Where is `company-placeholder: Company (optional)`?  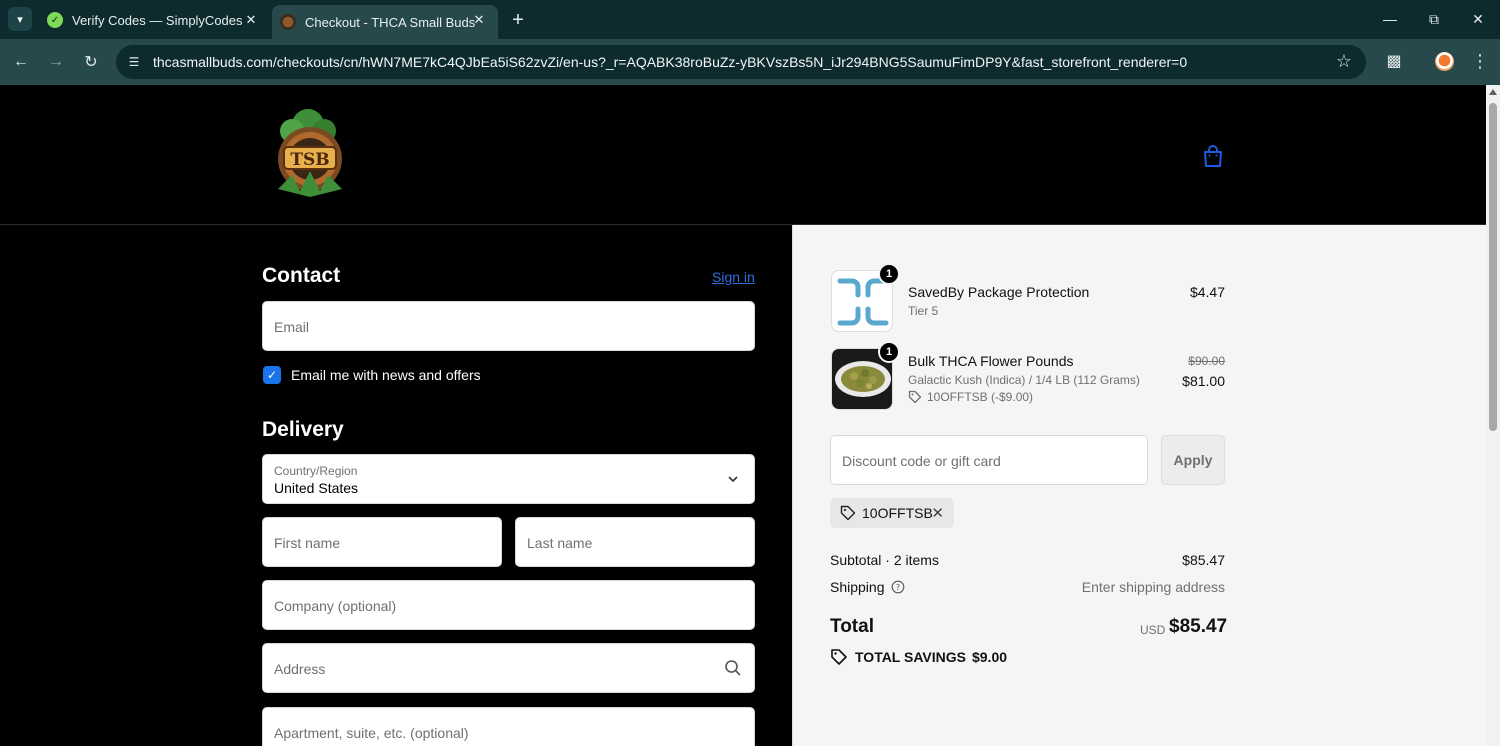
company-placeholder: Company (optional) is located at coordinates (335, 606).